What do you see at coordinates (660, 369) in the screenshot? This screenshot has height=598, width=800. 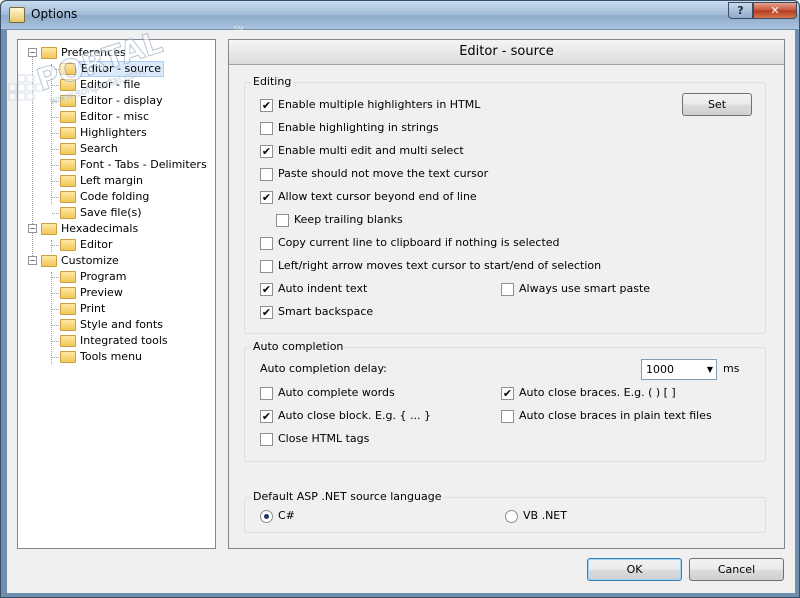 I see `delay-value: 1000` at bounding box center [660, 369].